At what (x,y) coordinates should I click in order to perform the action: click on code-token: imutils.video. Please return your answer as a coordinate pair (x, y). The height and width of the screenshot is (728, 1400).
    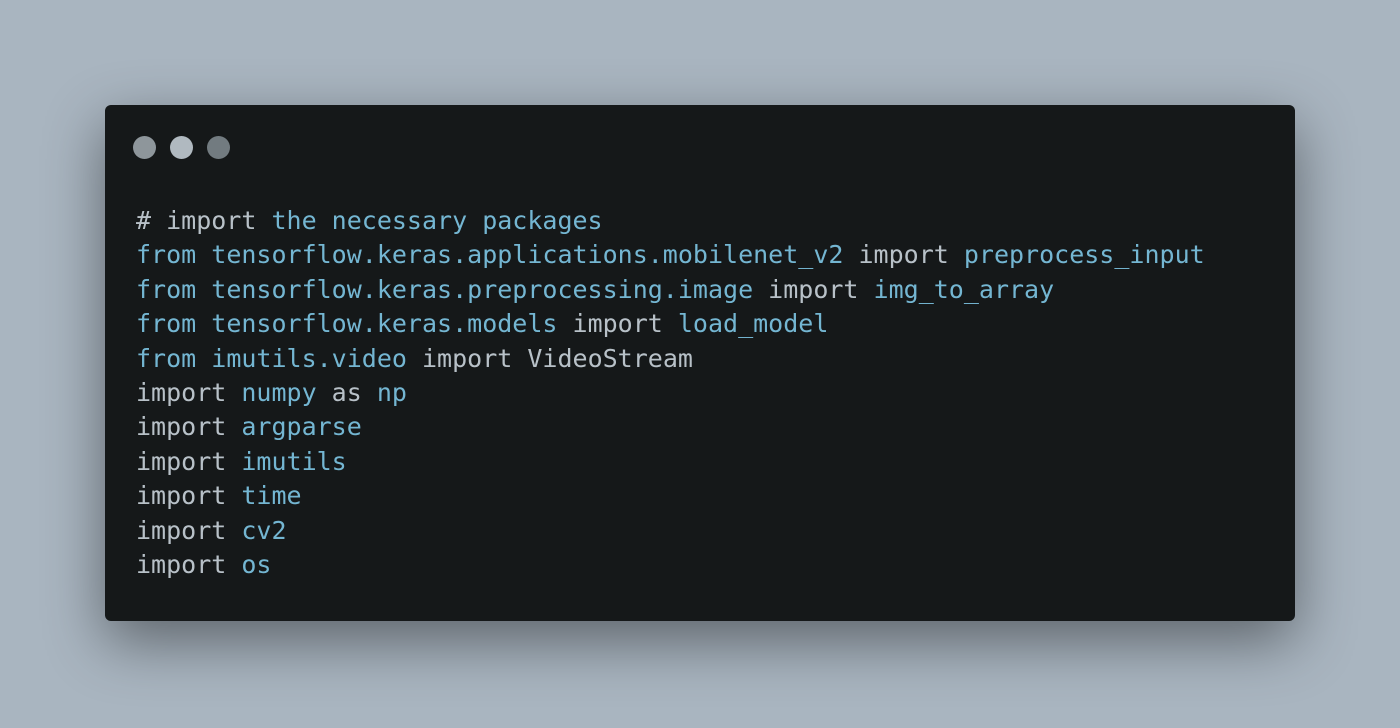
    Looking at the image, I should click on (309, 358).